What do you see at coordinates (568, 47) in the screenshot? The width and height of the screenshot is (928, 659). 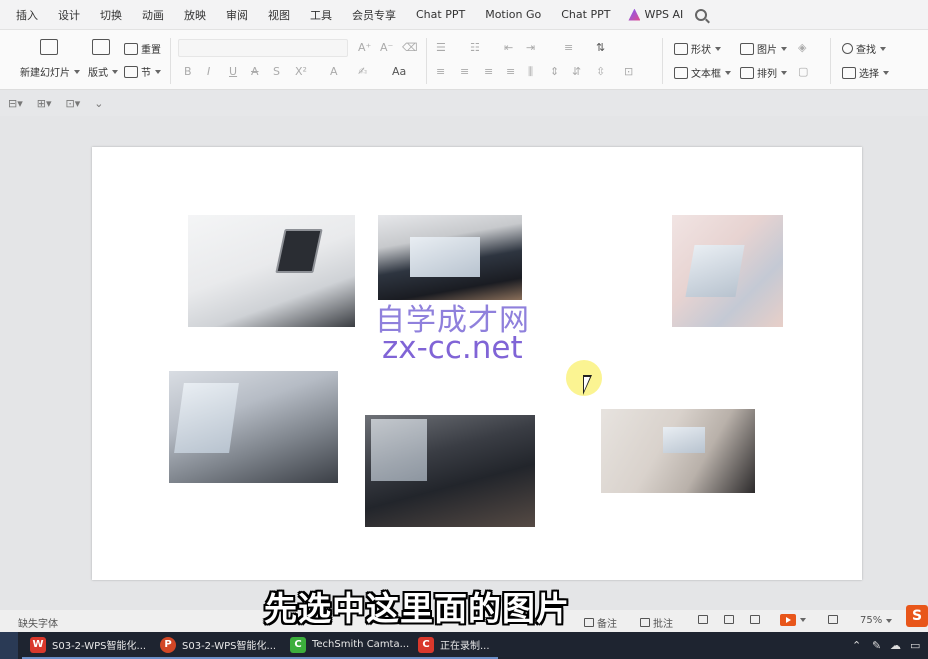 I see `line-spacing-icon: ≡` at bounding box center [568, 47].